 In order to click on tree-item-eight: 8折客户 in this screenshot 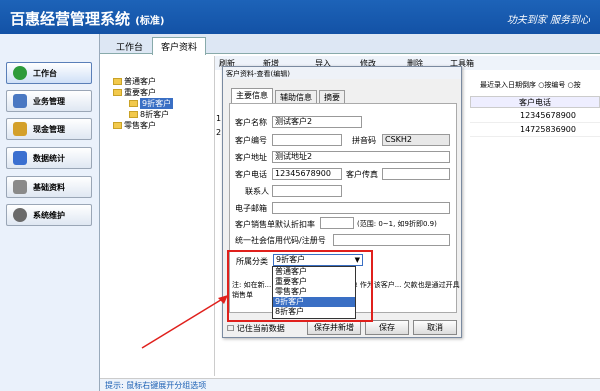, I will do `click(149, 114)`.